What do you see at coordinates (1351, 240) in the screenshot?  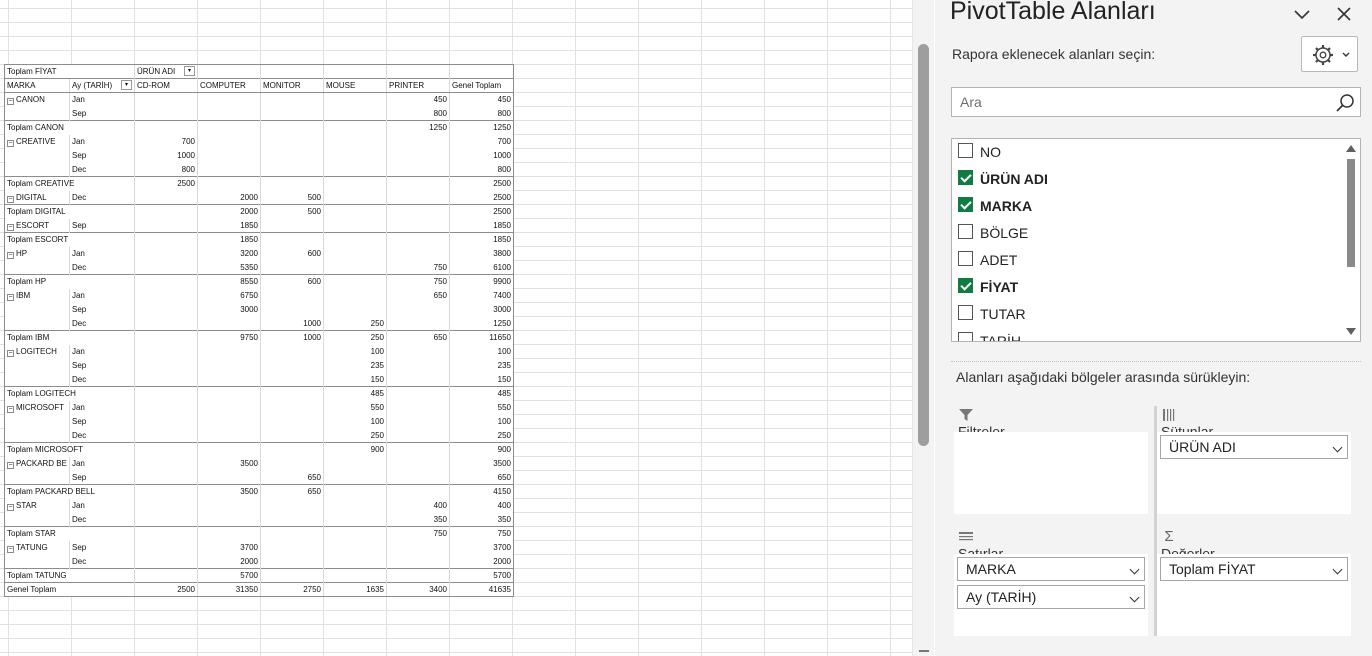 I see `field-list-scrollbar` at bounding box center [1351, 240].